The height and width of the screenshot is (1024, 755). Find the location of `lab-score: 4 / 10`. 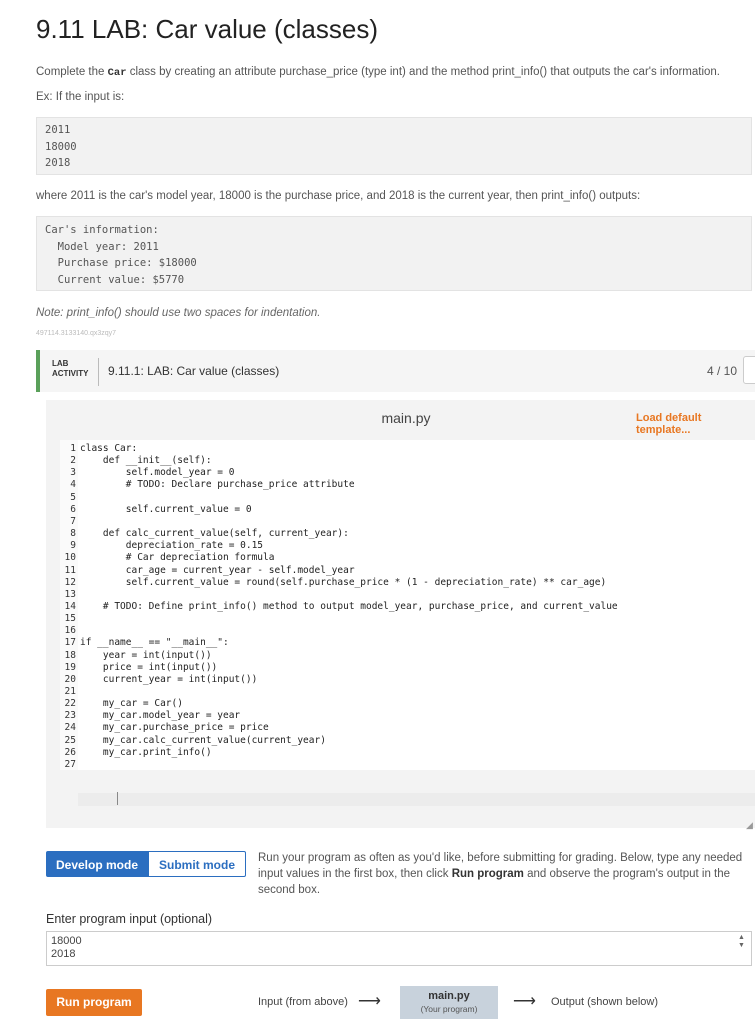

lab-score: 4 / 10 is located at coordinates (722, 371).